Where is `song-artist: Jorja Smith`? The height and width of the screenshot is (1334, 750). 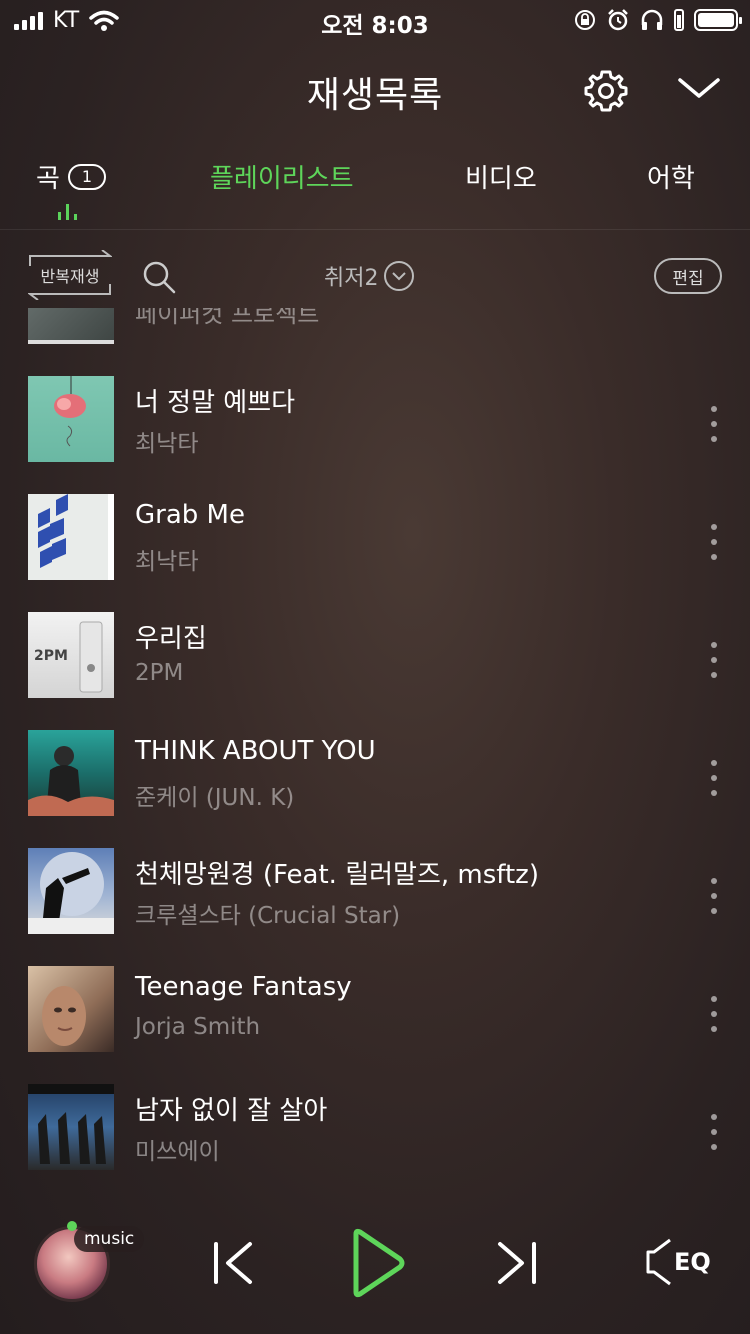 song-artist: Jorja Smith is located at coordinates (198, 1027).